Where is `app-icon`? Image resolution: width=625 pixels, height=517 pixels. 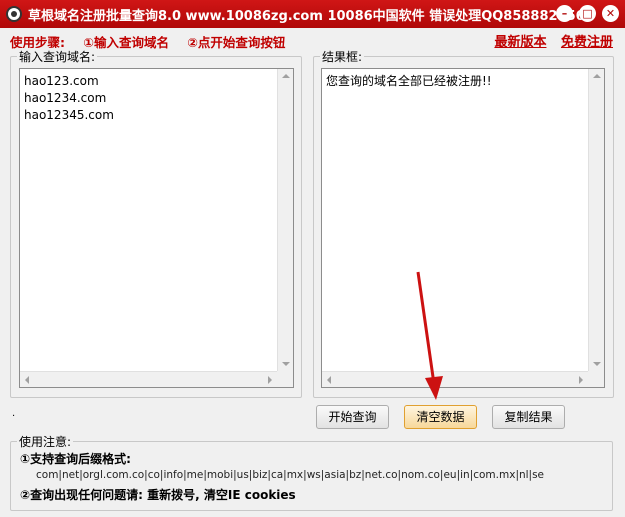
app-icon is located at coordinates (14, 14).